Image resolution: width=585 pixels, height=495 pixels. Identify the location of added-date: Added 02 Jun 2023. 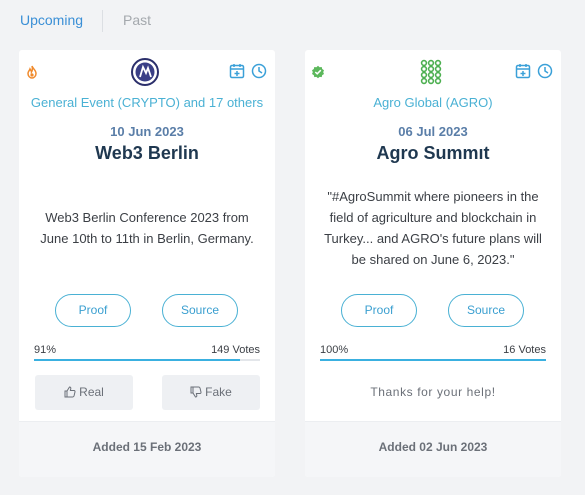
(433, 447).